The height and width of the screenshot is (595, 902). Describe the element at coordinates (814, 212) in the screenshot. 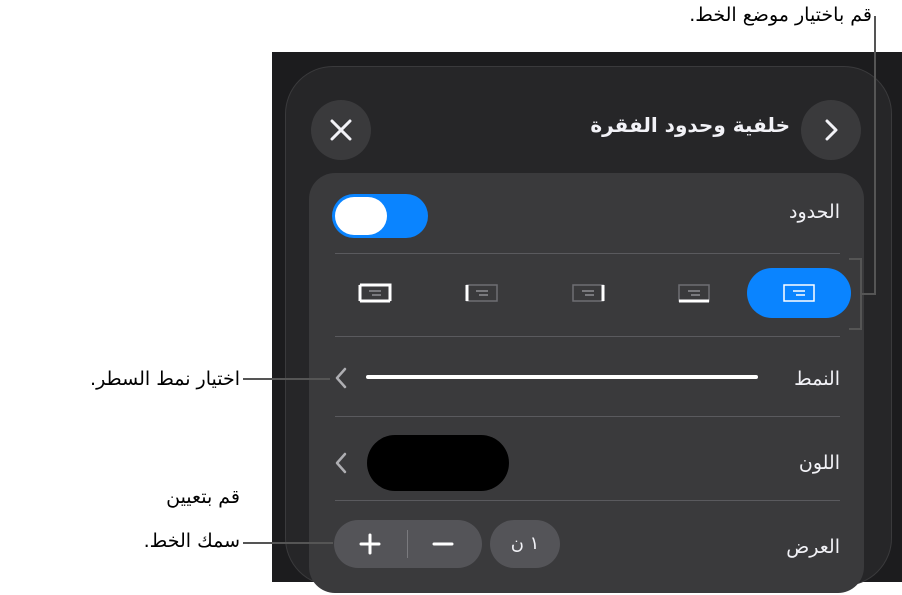

I see `borders-label: الحدود` at that location.